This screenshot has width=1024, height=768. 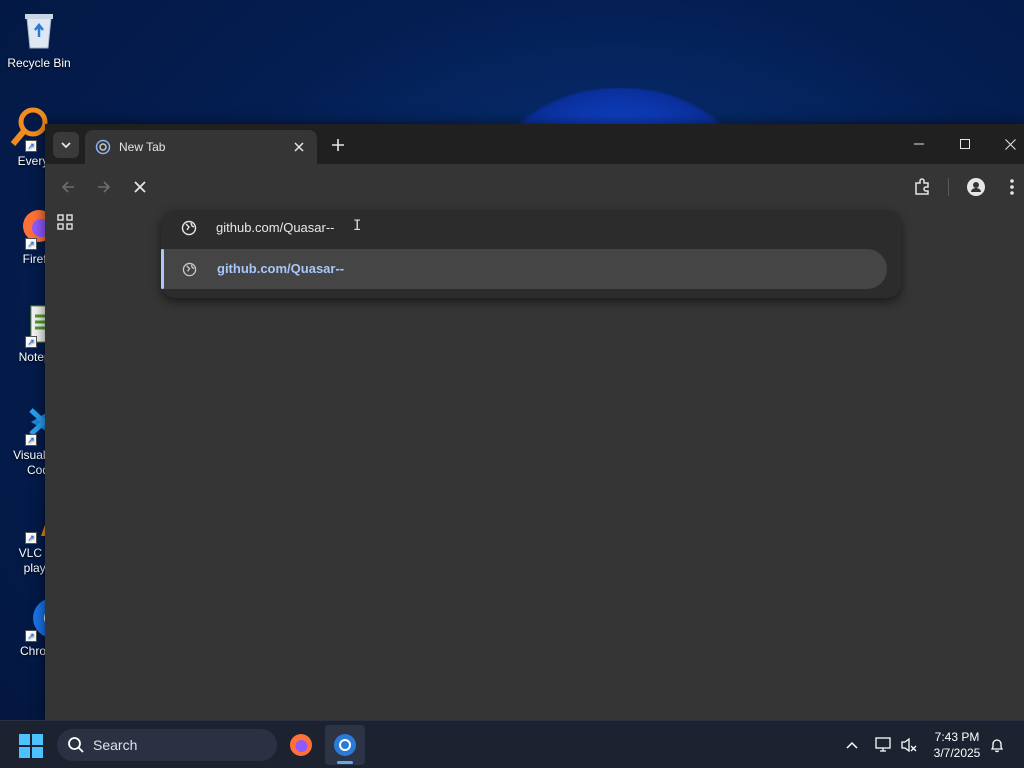 I want to click on apps-shortcut-button, so click(x=66, y=223).